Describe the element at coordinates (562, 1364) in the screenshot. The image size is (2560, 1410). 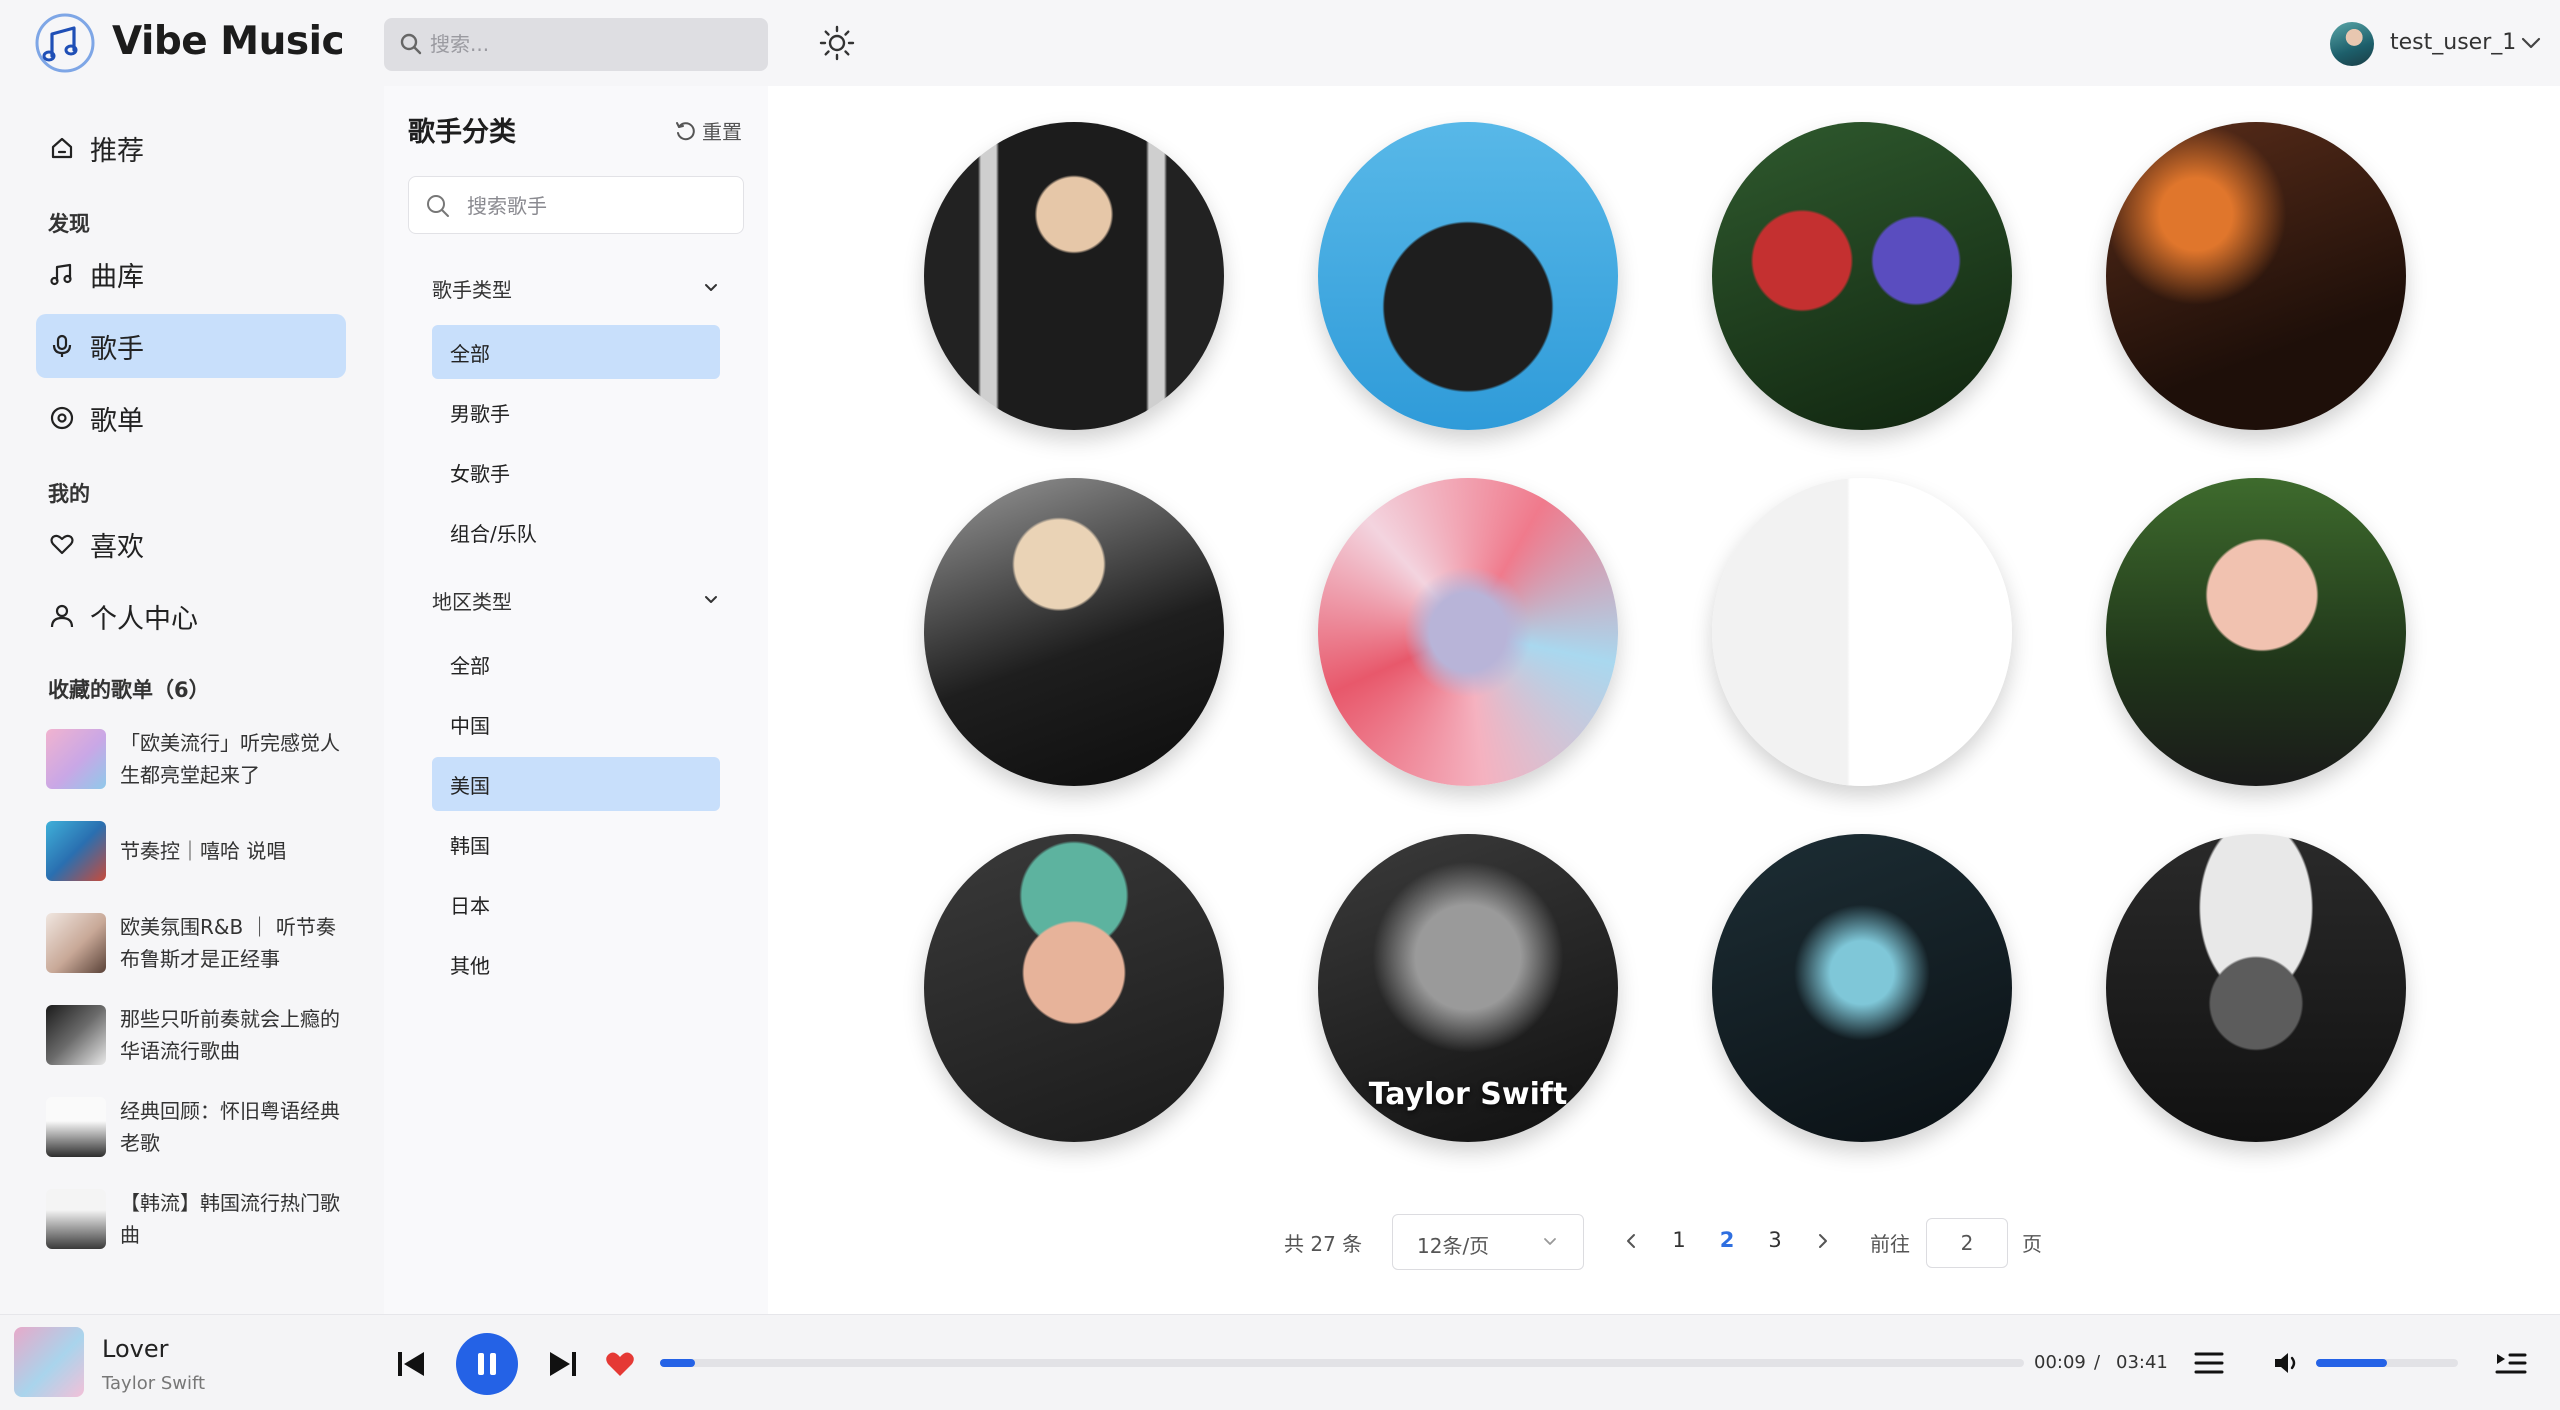
I see `next-track-icon` at that location.